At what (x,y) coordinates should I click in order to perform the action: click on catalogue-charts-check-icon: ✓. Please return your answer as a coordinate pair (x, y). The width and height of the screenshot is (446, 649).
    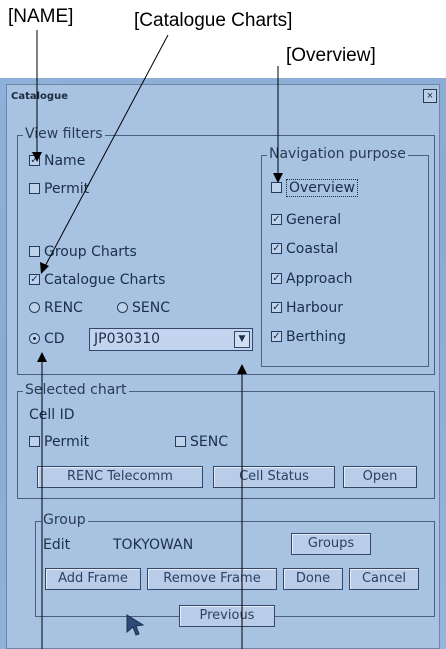
    Looking at the image, I should click on (34, 279).